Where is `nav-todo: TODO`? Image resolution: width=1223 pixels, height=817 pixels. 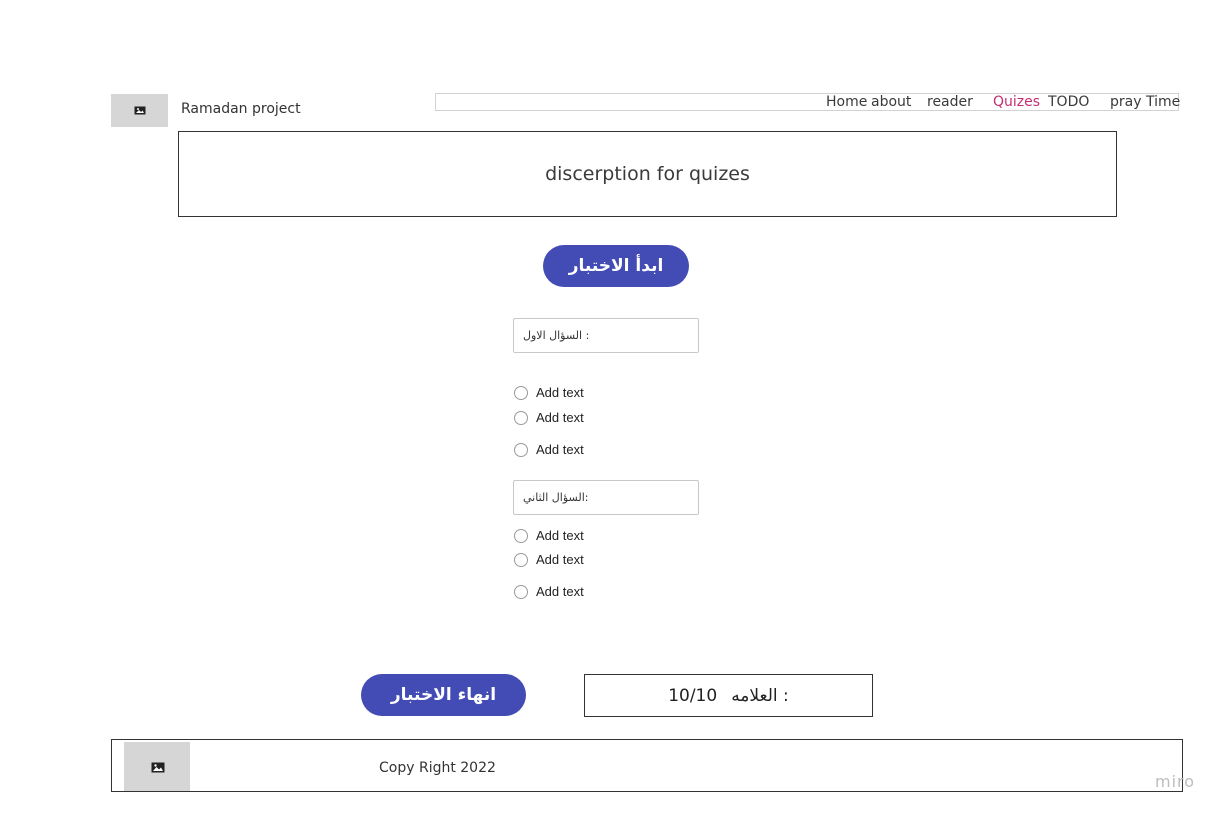
nav-todo: TODO is located at coordinates (1068, 102).